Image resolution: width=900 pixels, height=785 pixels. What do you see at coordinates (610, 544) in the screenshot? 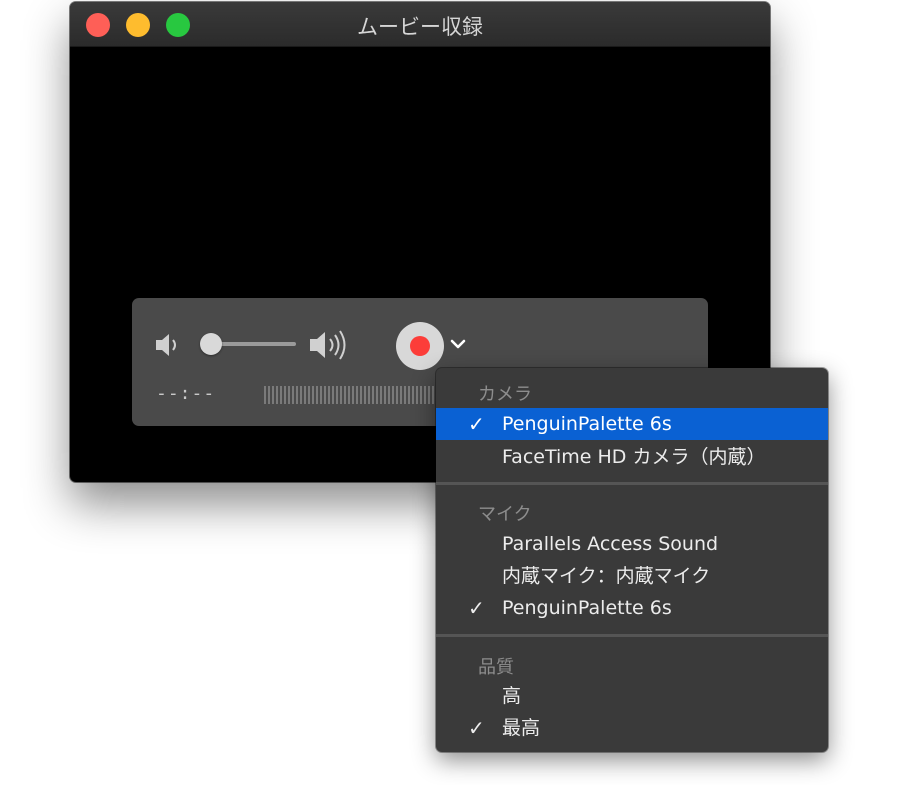
I see `menu-item-label: Parallels Access Sound` at bounding box center [610, 544].